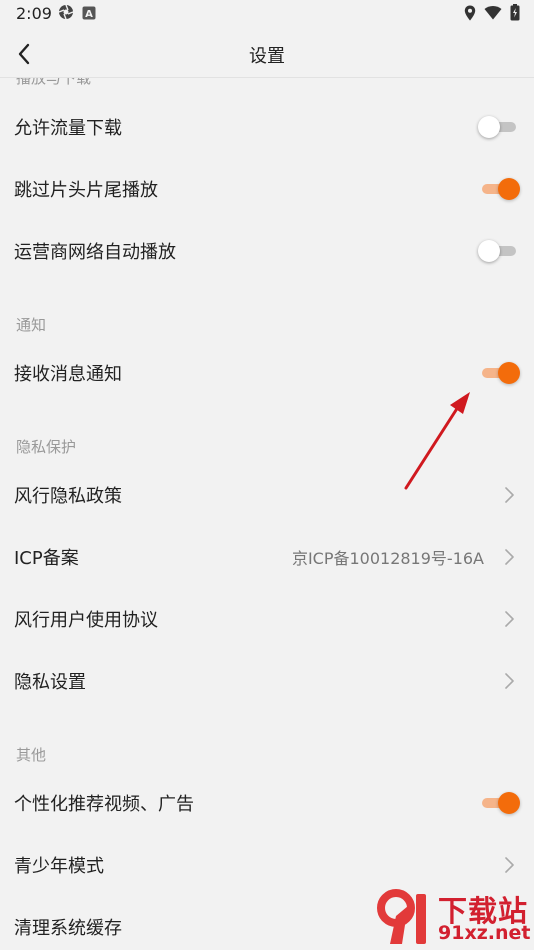  What do you see at coordinates (68, 374) in the screenshot?
I see `setting-label: 接收消息通知` at bounding box center [68, 374].